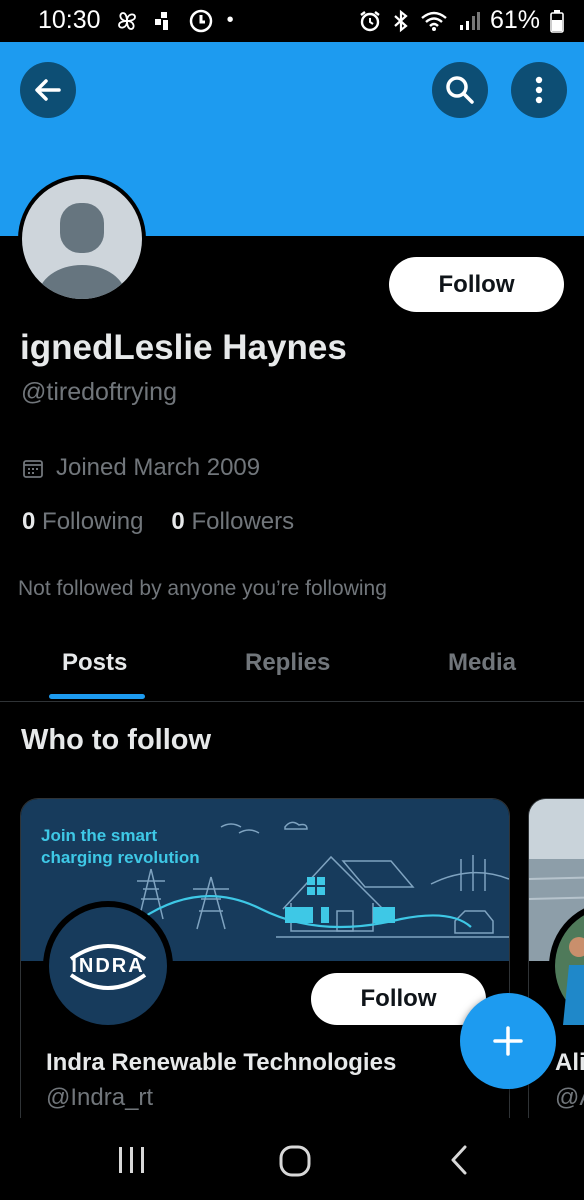 This screenshot has height=1200, width=584. I want to click on suggestion-card: Ali @A, so click(556, 969).